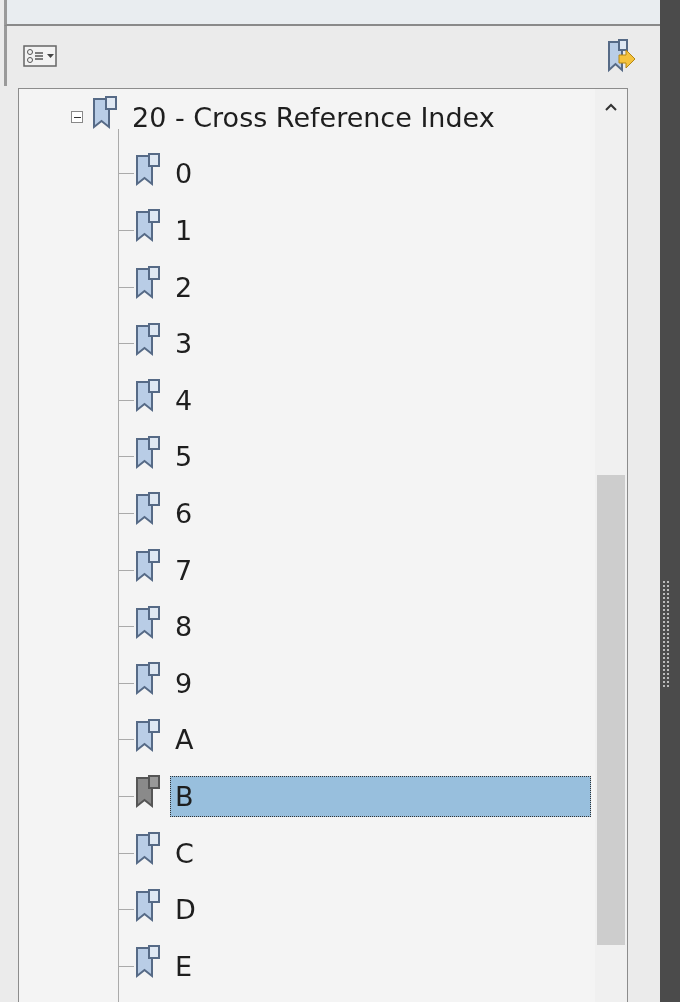 The width and height of the screenshot is (680, 1002). I want to click on bookmark-item: 6, so click(184, 513).